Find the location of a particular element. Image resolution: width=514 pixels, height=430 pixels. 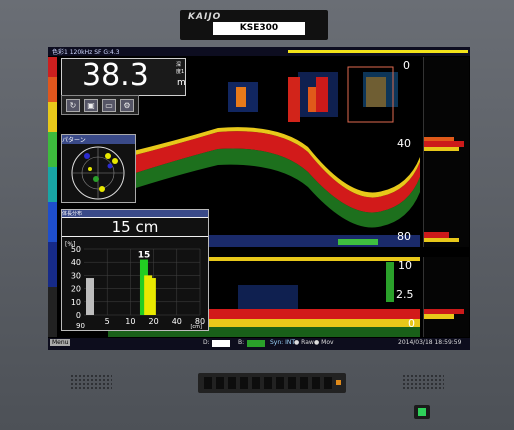

raw-label: Raw is located at coordinates (307, 342).